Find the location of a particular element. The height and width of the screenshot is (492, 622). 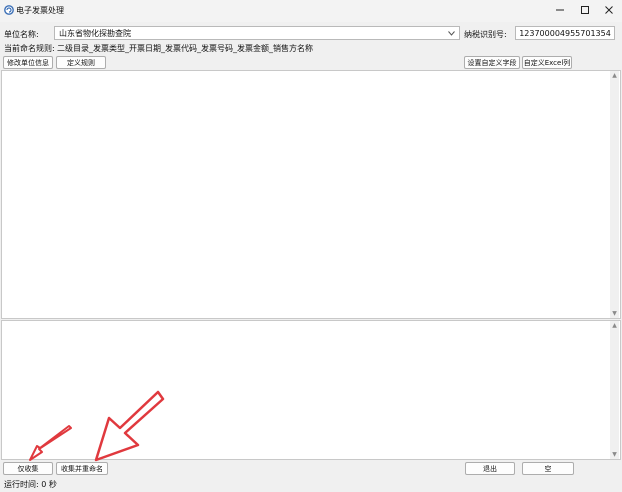

naming-rule-label: 当前命名规则: is located at coordinates (29, 48).